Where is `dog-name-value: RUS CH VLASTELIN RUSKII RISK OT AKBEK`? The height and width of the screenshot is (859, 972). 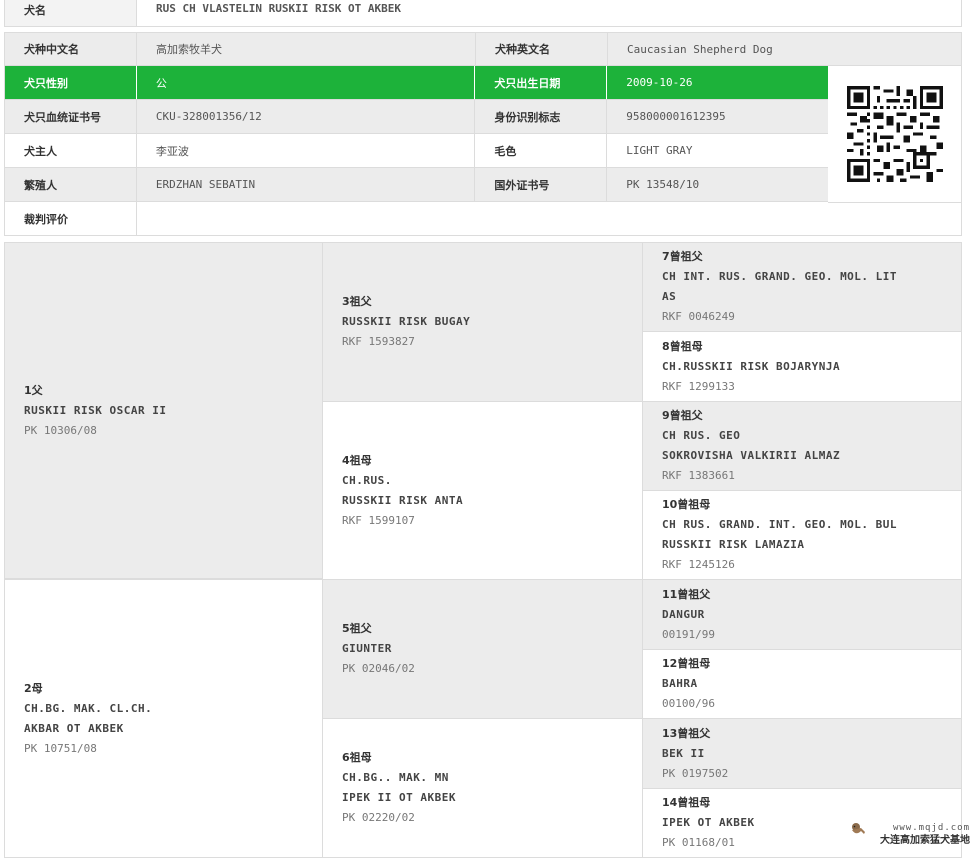
dog-name-value: RUS CH VLASTELIN RUSKII RISK OT AKBEK is located at coordinates (549, 13).